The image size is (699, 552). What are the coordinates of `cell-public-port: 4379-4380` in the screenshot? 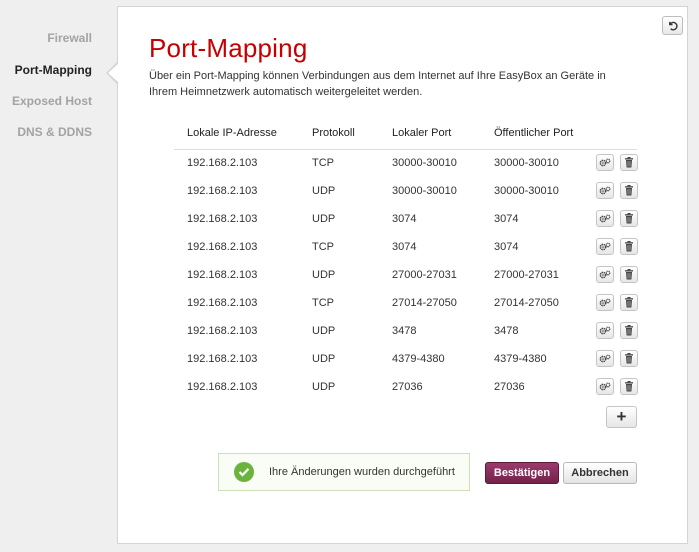 It's located at (520, 359).